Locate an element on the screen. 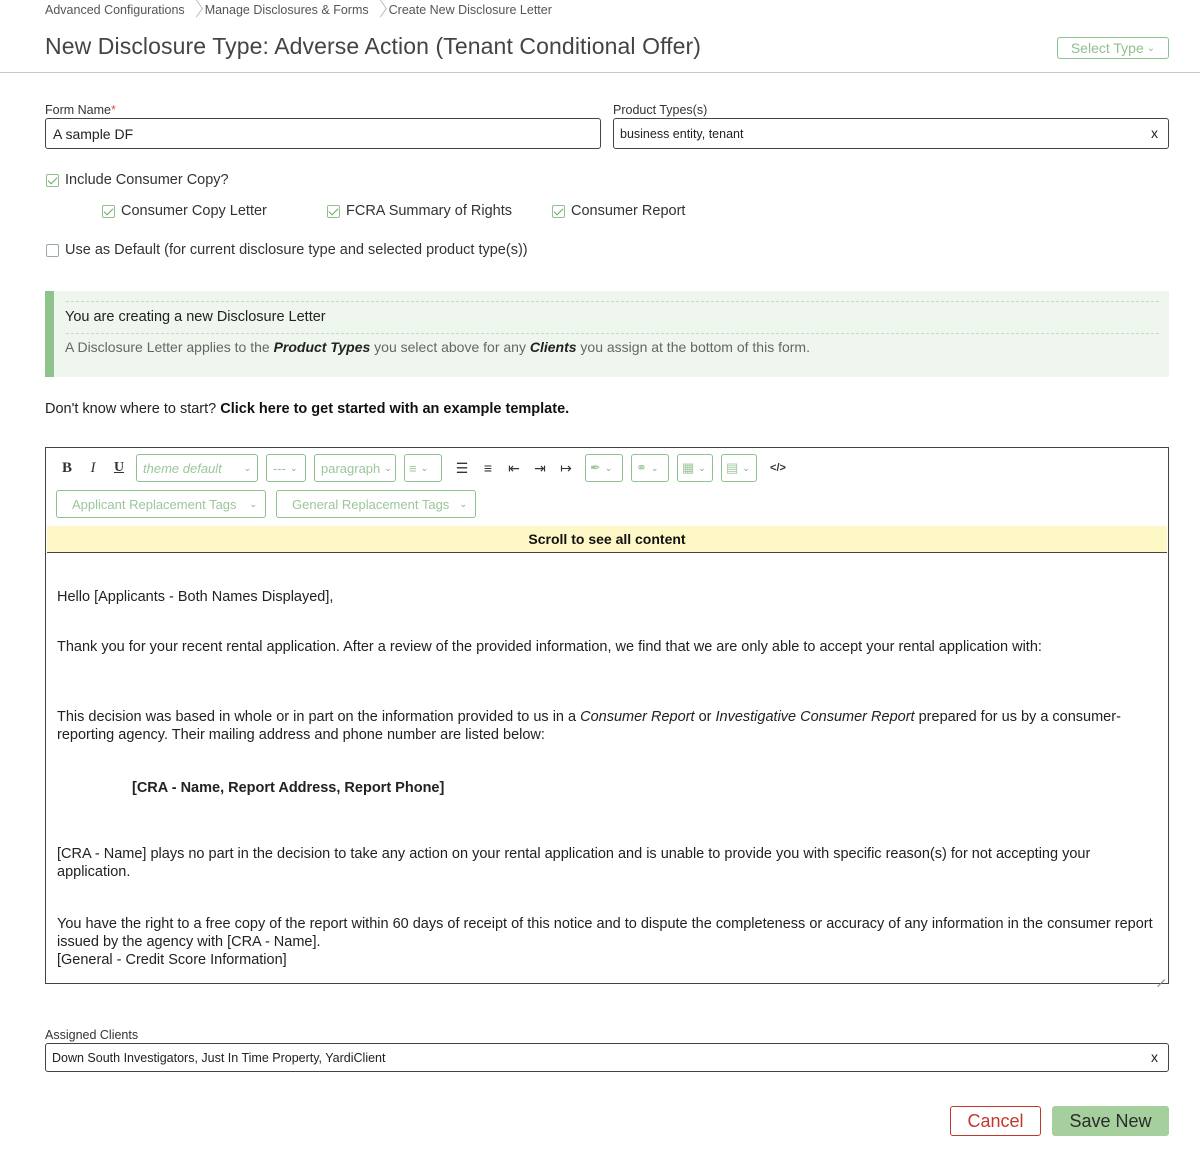  font-size-dropdown: --- ⌄ is located at coordinates (286, 468).